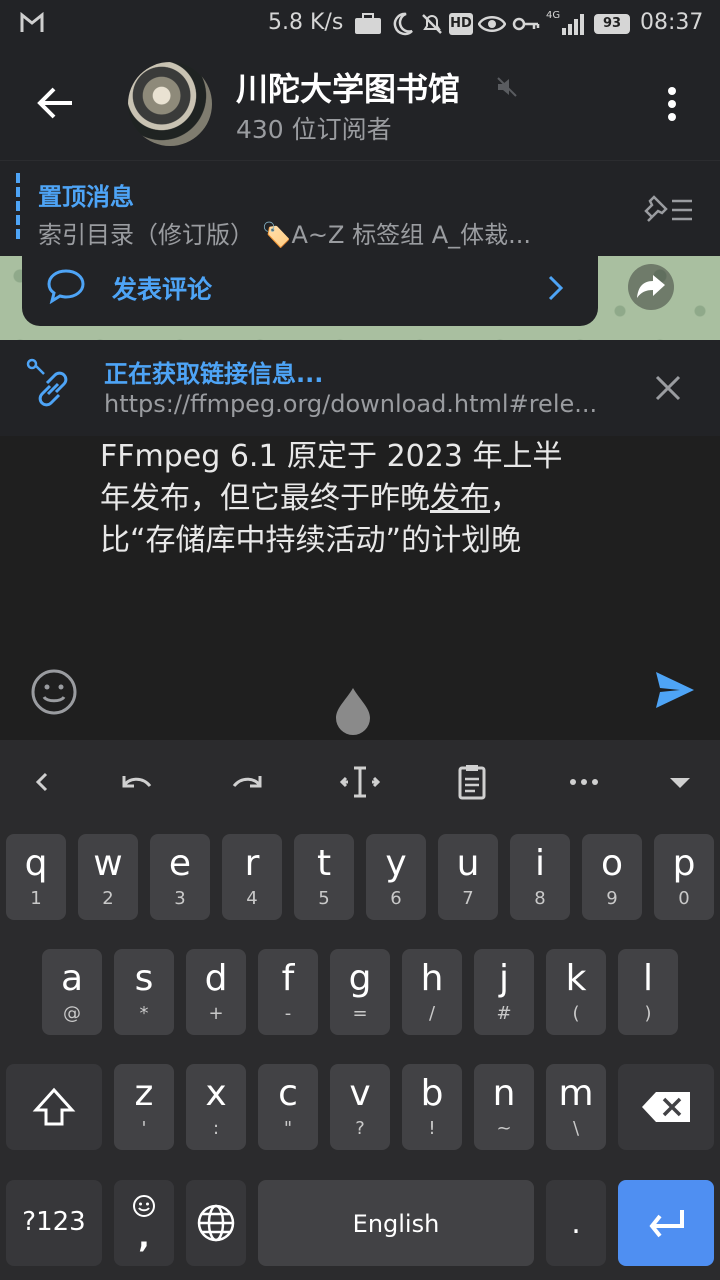 This screenshot has width=720, height=1280. What do you see at coordinates (504, 992) in the screenshot?
I see `key-j: j #` at bounding box center [504, 992].